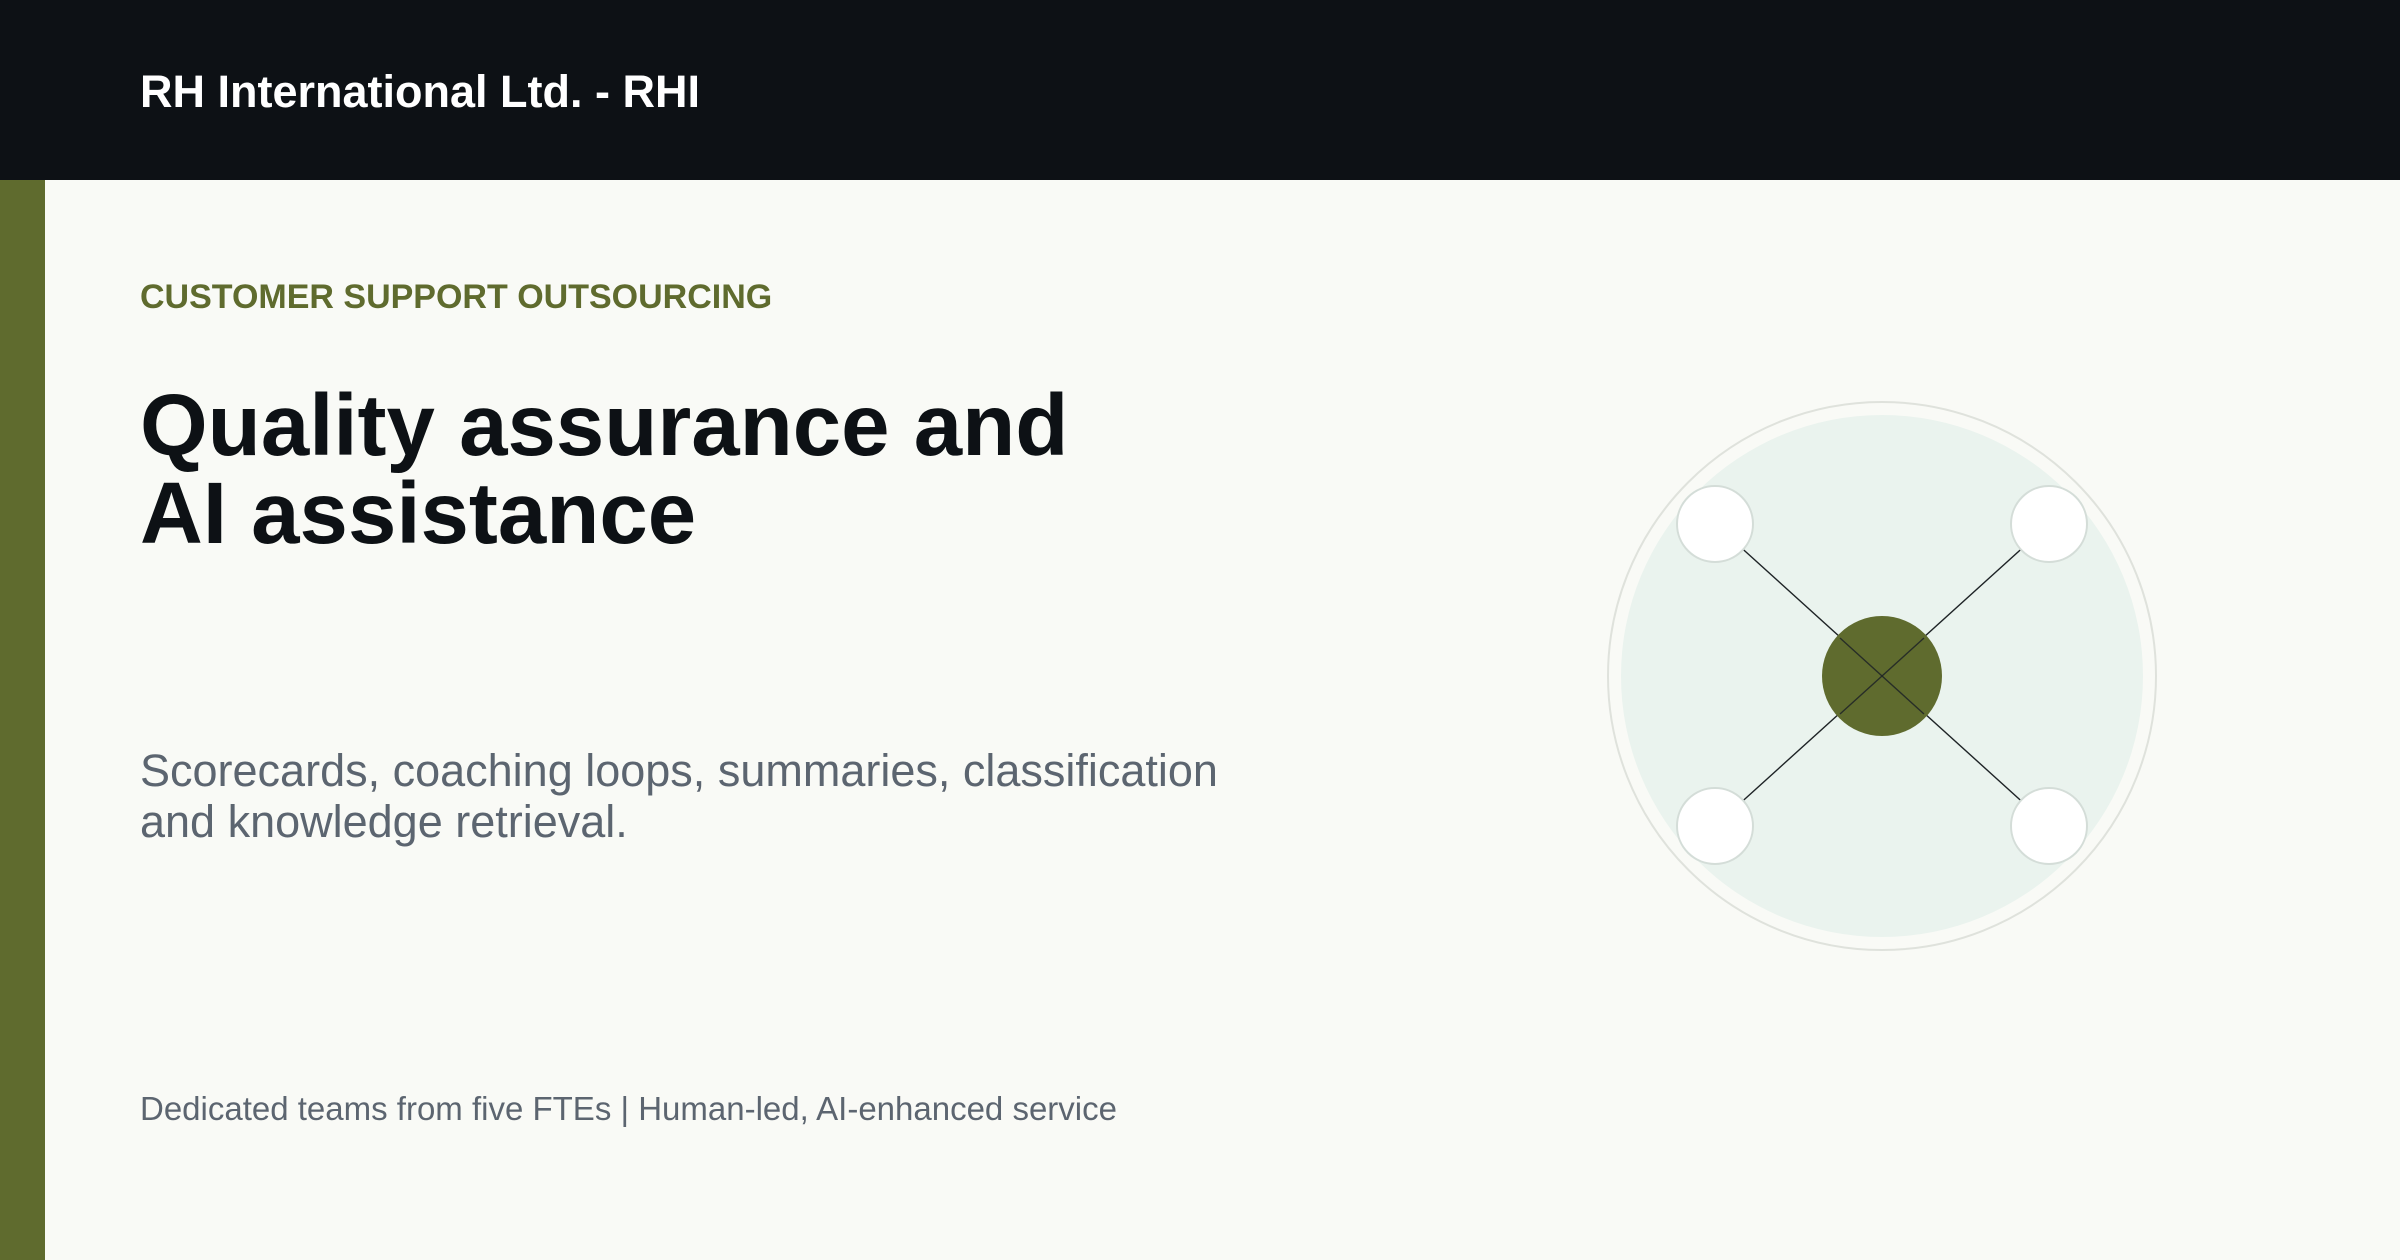 This screenshot has height=1260, width=2400. I want to click on section-eyebrow: CUSTOMER SUPPORT OUTSOURCING, so click(456, 297).